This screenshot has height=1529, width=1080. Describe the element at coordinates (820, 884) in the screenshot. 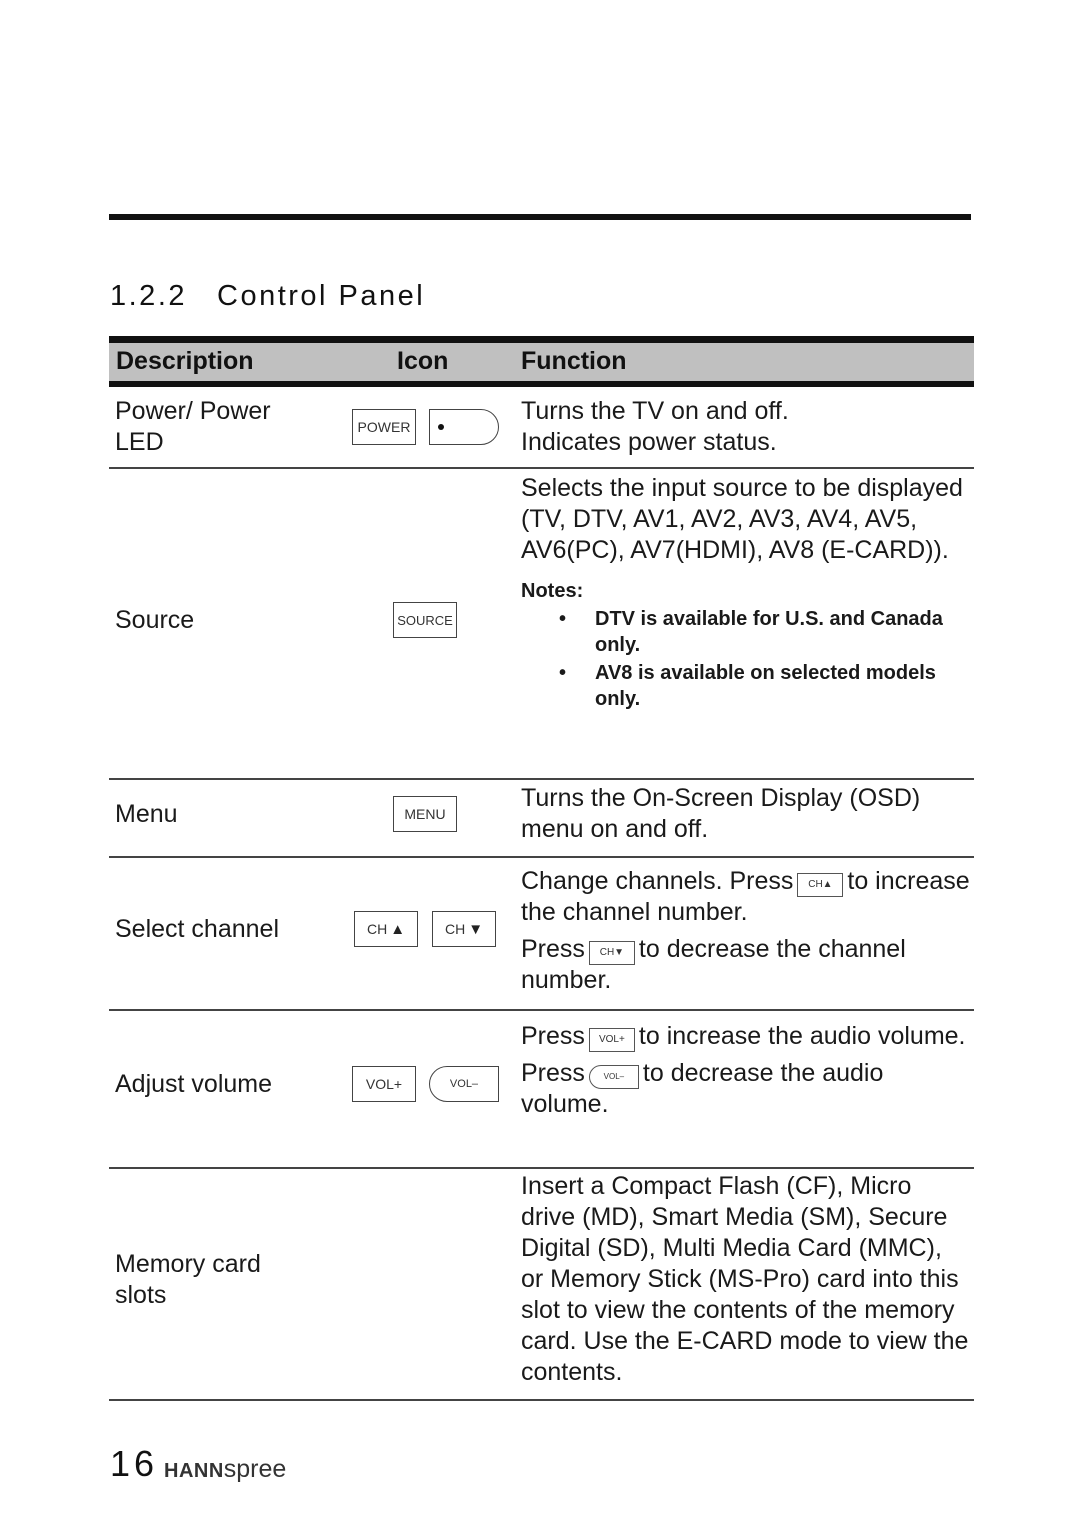

I see `inline-channel-up-icon: CH▲` at that location.